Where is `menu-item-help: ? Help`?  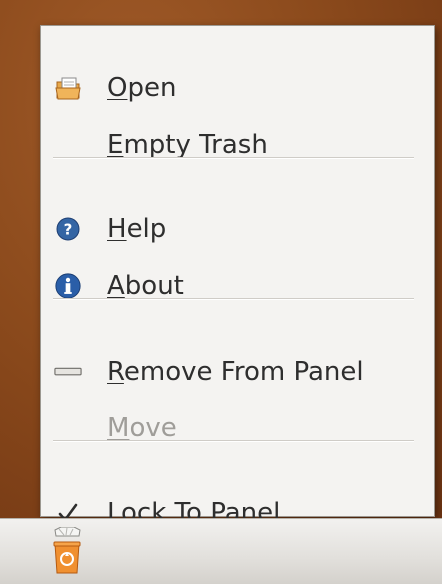
menu-item-help: ? Help is located at coordinates (237, 229).